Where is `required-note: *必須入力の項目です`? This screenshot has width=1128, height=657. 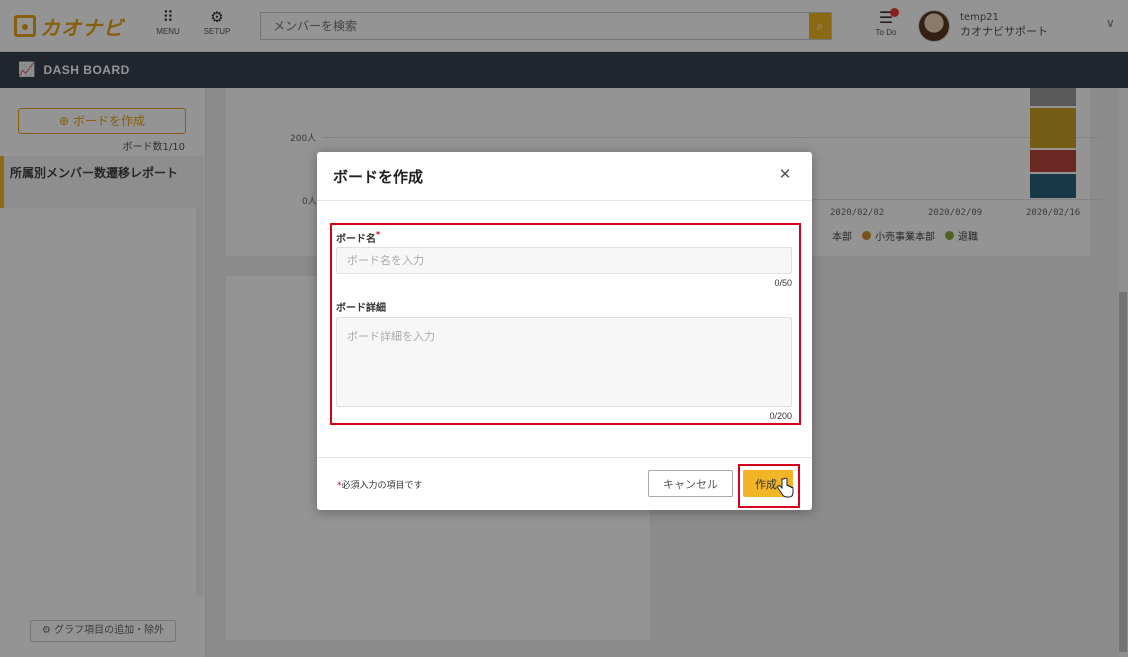
required-note: *必須入力の項目です is located at coordinates (380, 484).